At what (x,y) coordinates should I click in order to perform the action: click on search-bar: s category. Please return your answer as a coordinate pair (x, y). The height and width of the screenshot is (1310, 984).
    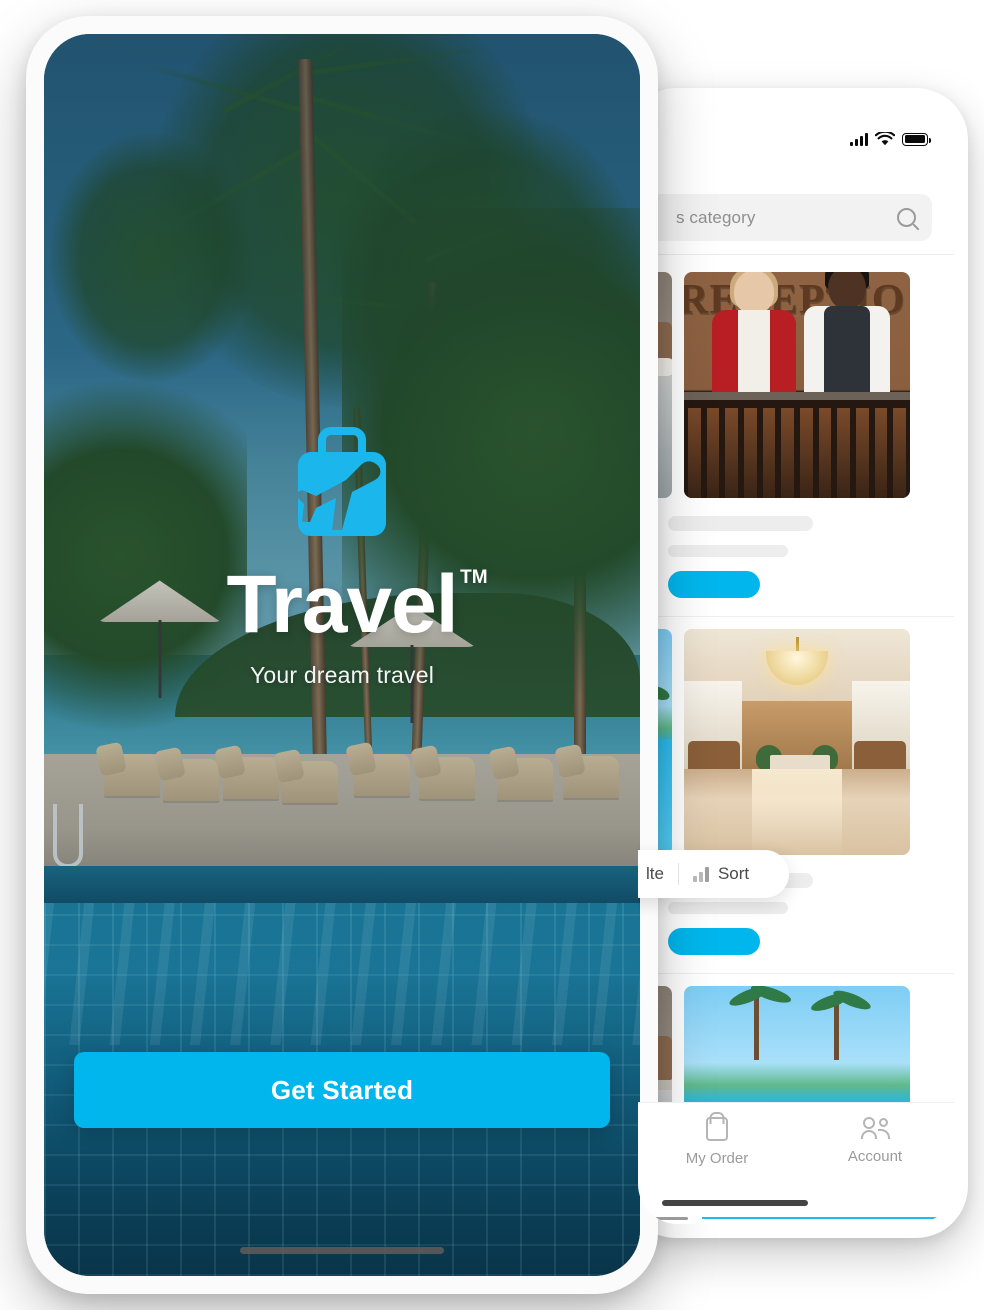
    Looking at the image, I should click on (785, 217).